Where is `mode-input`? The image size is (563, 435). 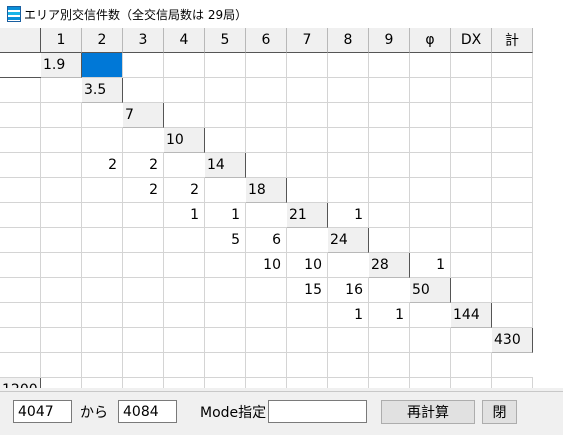 mode-input is located at coordinates (317, 411).